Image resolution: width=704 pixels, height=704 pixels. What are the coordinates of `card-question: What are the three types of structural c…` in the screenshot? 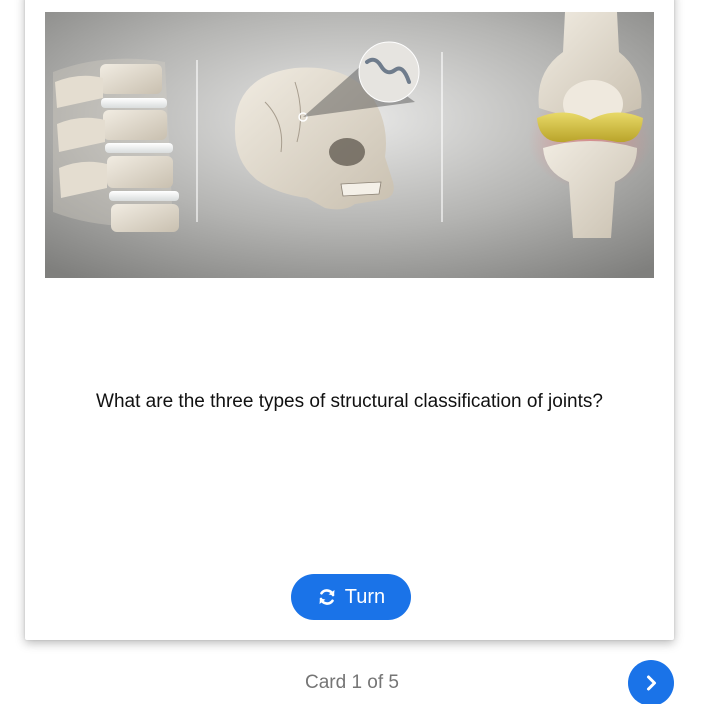 It's located at (349, 401).